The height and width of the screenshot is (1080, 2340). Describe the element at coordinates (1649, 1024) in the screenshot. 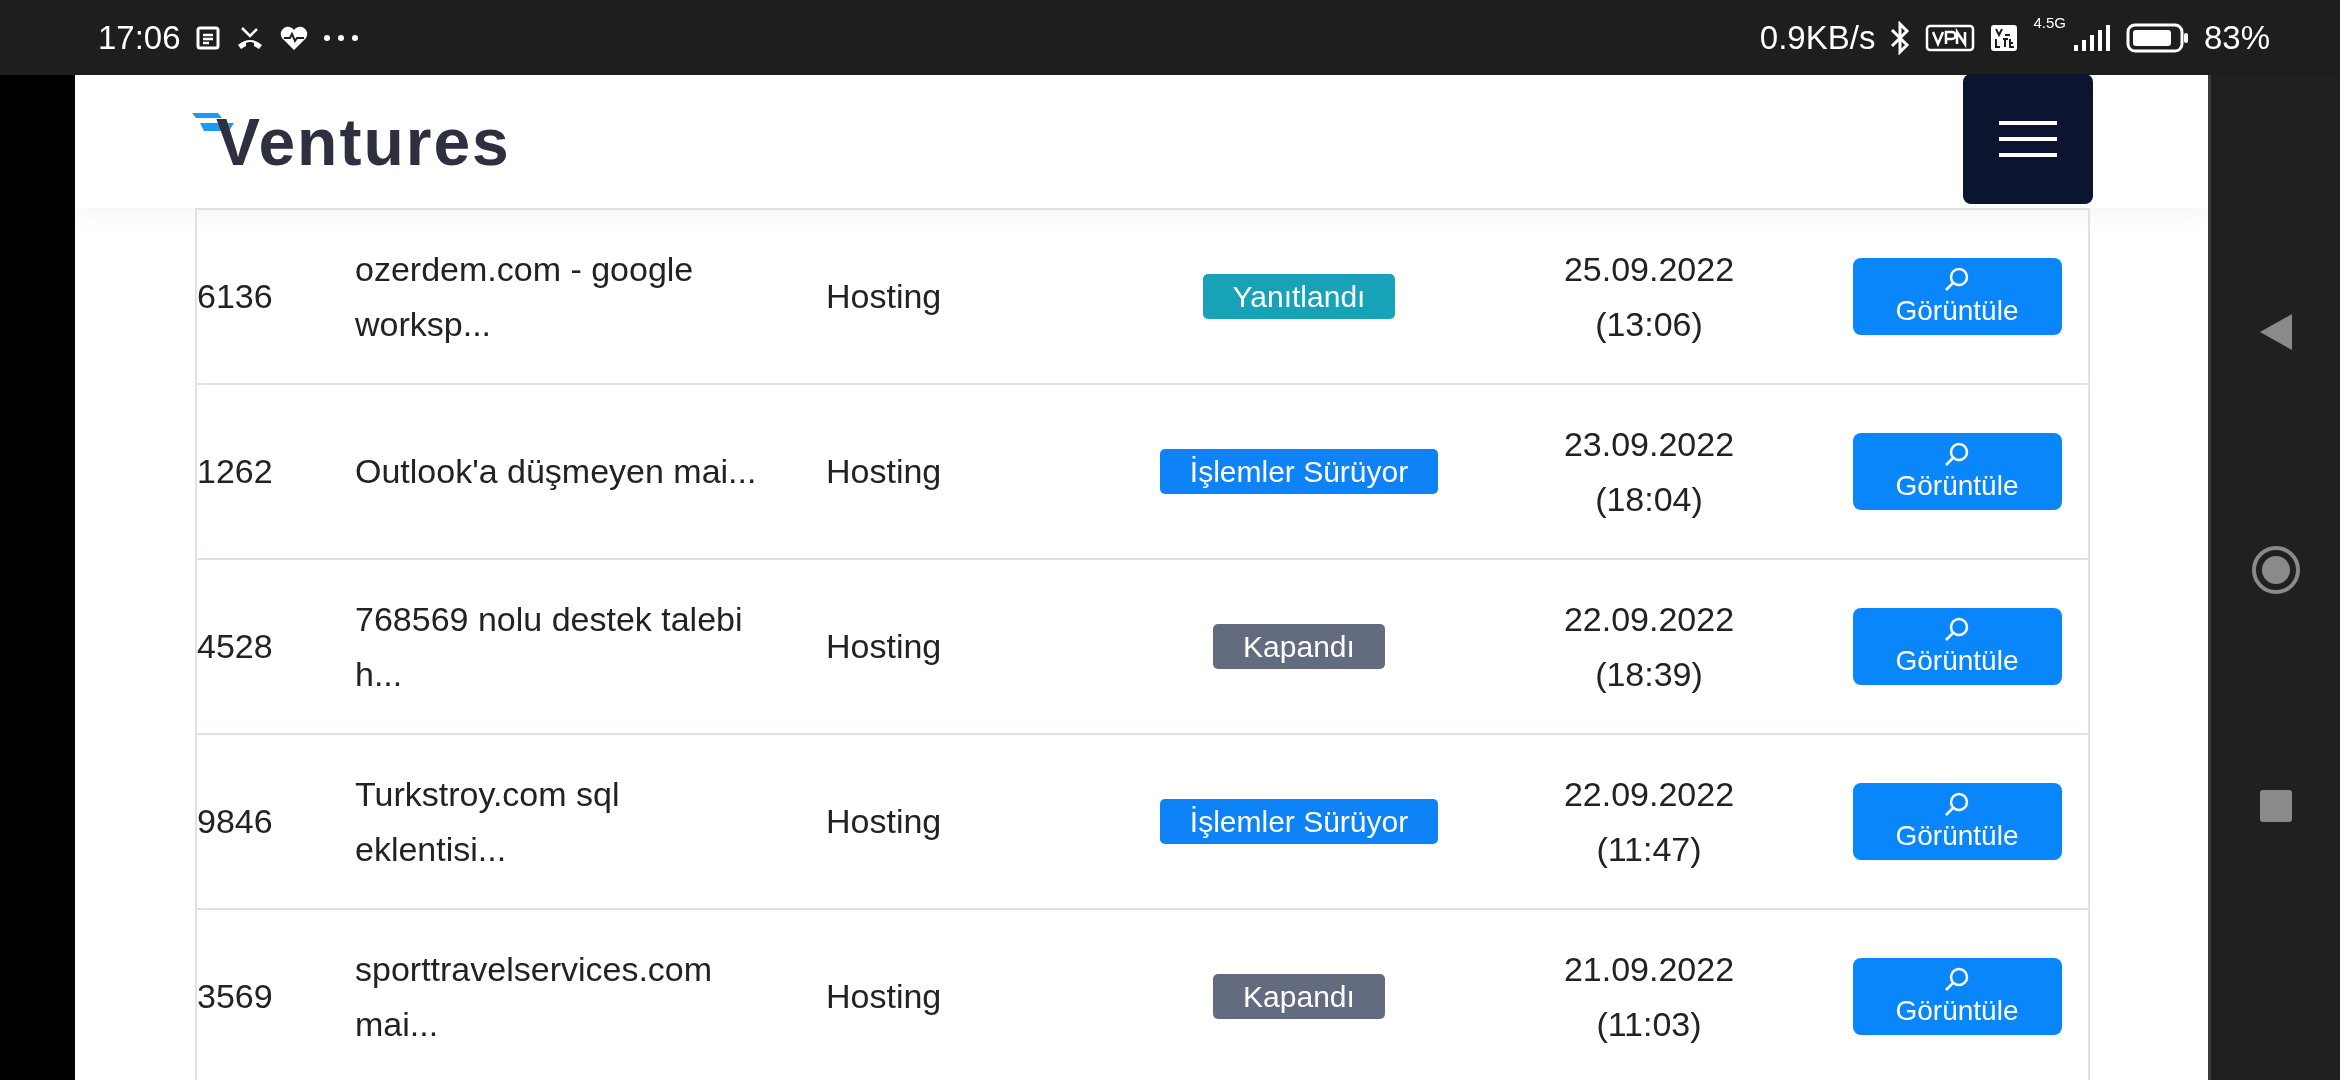

I see `ticket-time: (11:03)` at that location.